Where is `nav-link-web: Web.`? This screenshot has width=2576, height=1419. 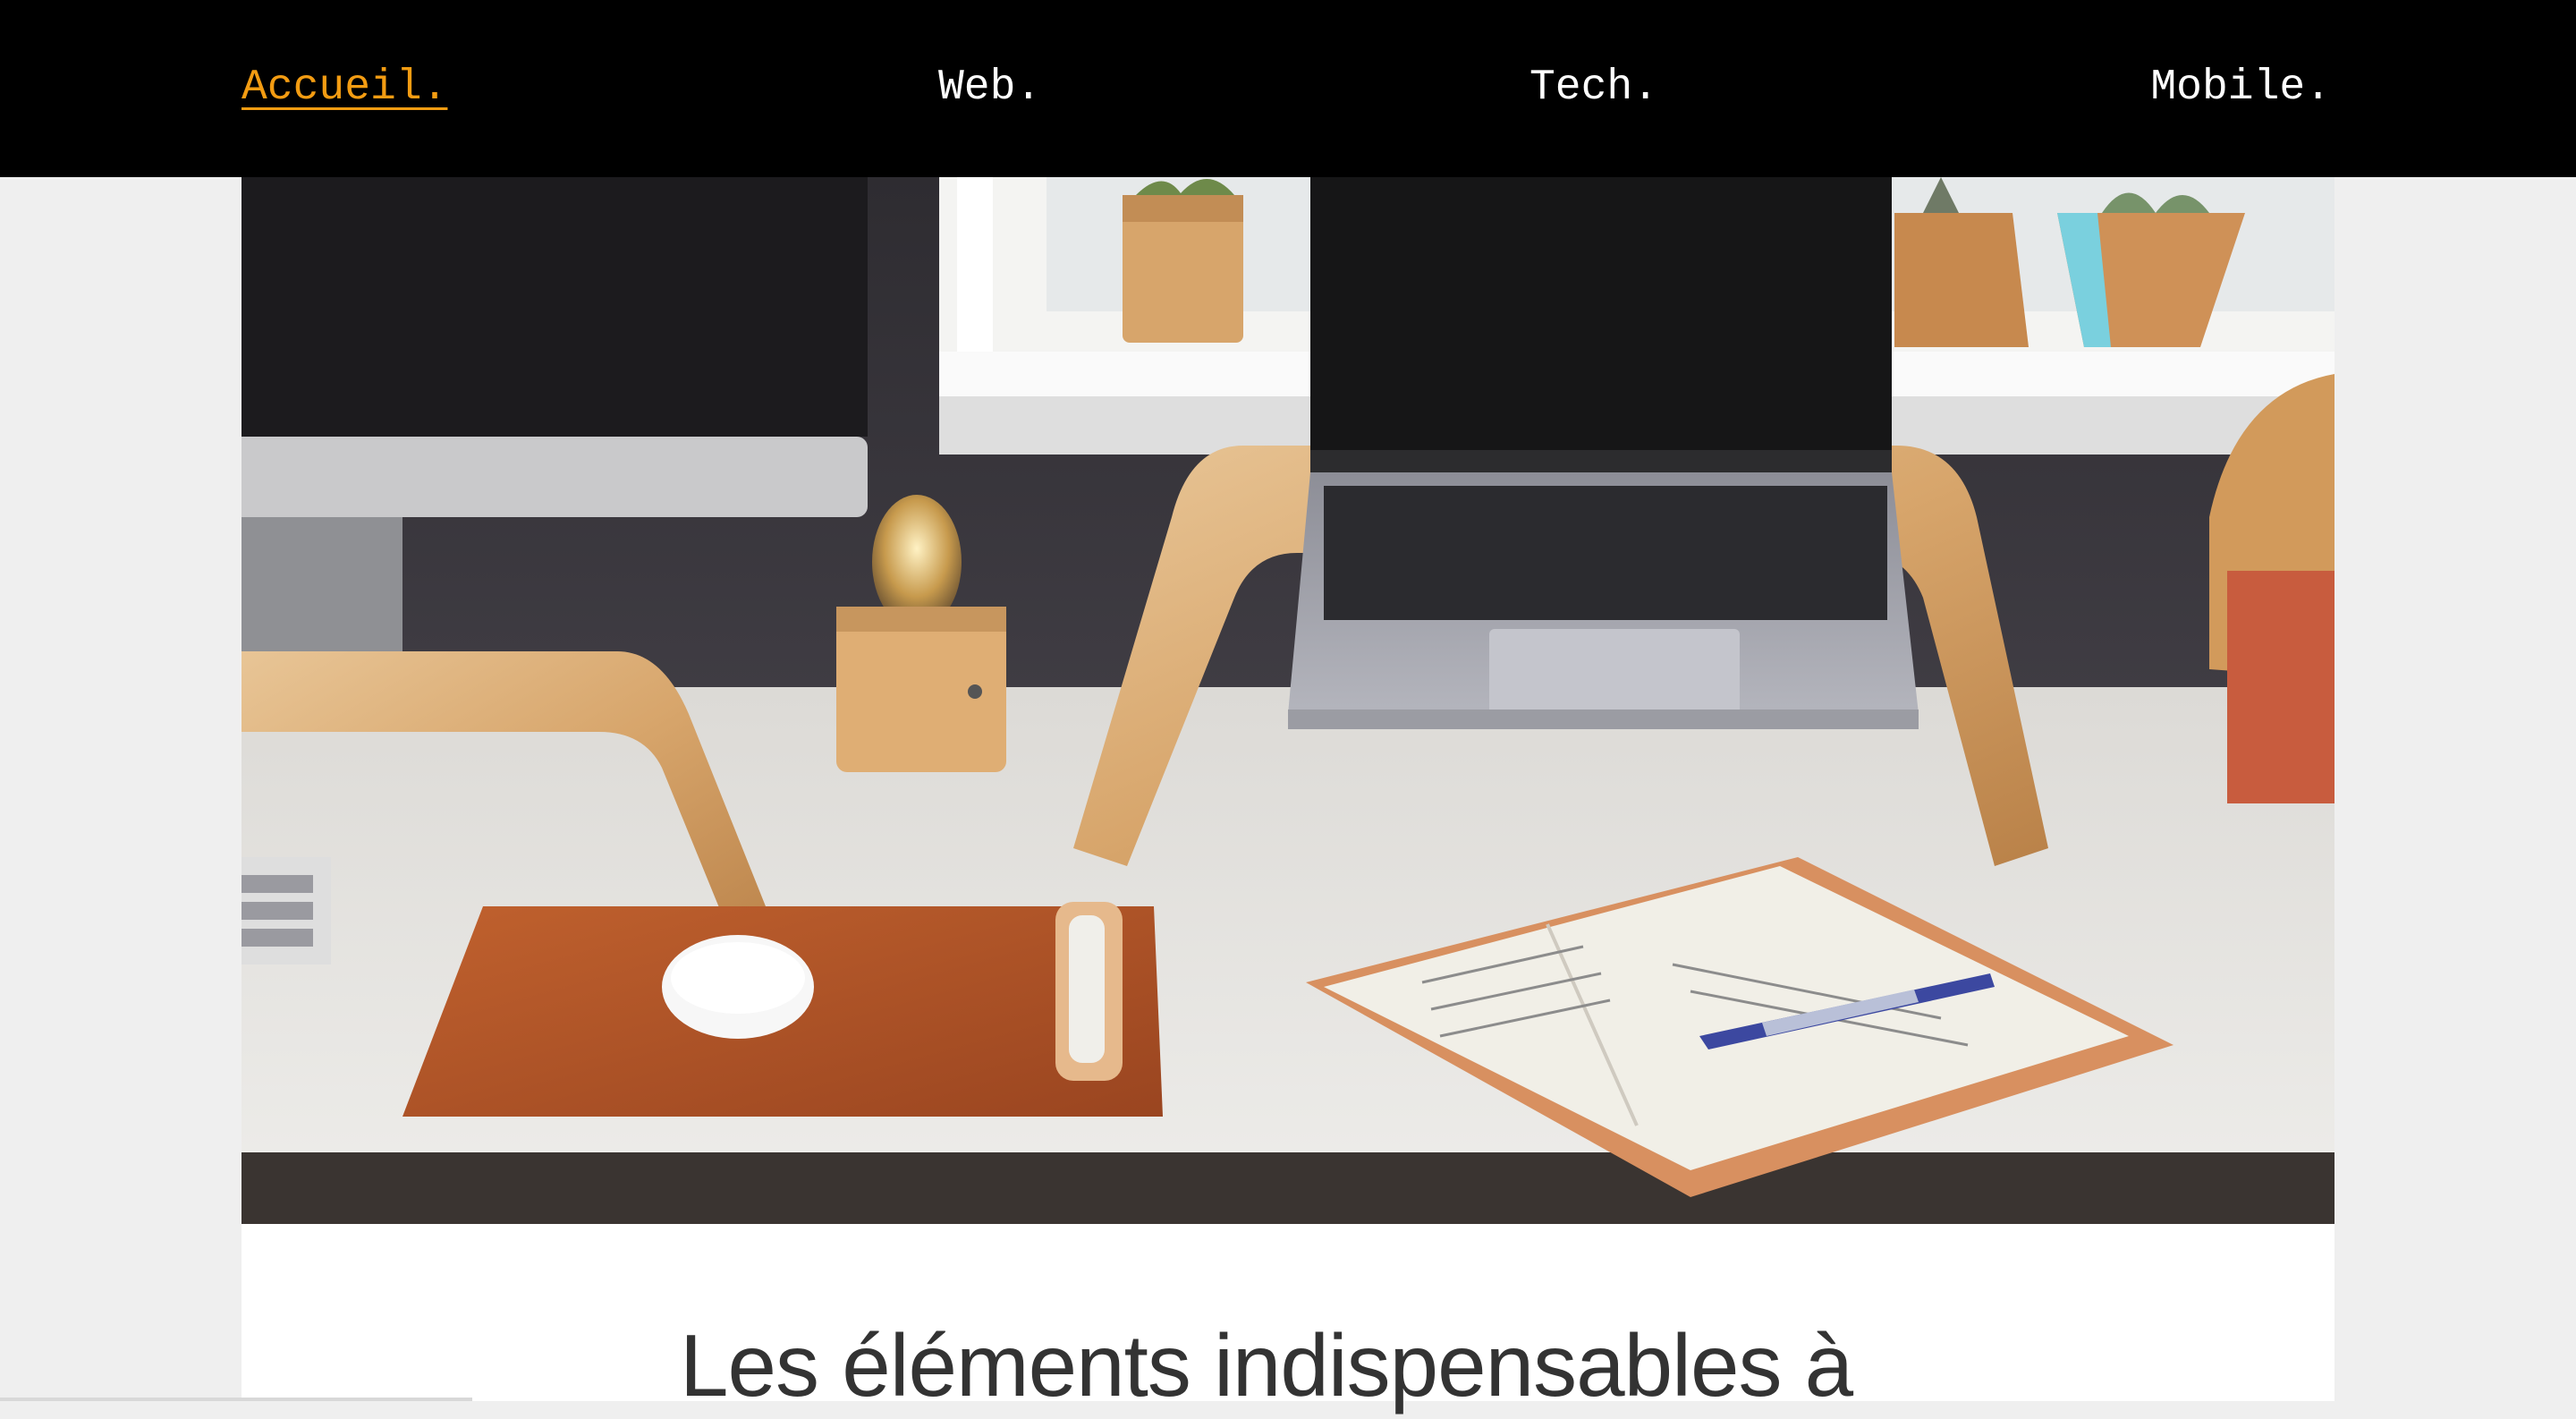 nav-link-web: Web. is located at coordinates (989, 87).